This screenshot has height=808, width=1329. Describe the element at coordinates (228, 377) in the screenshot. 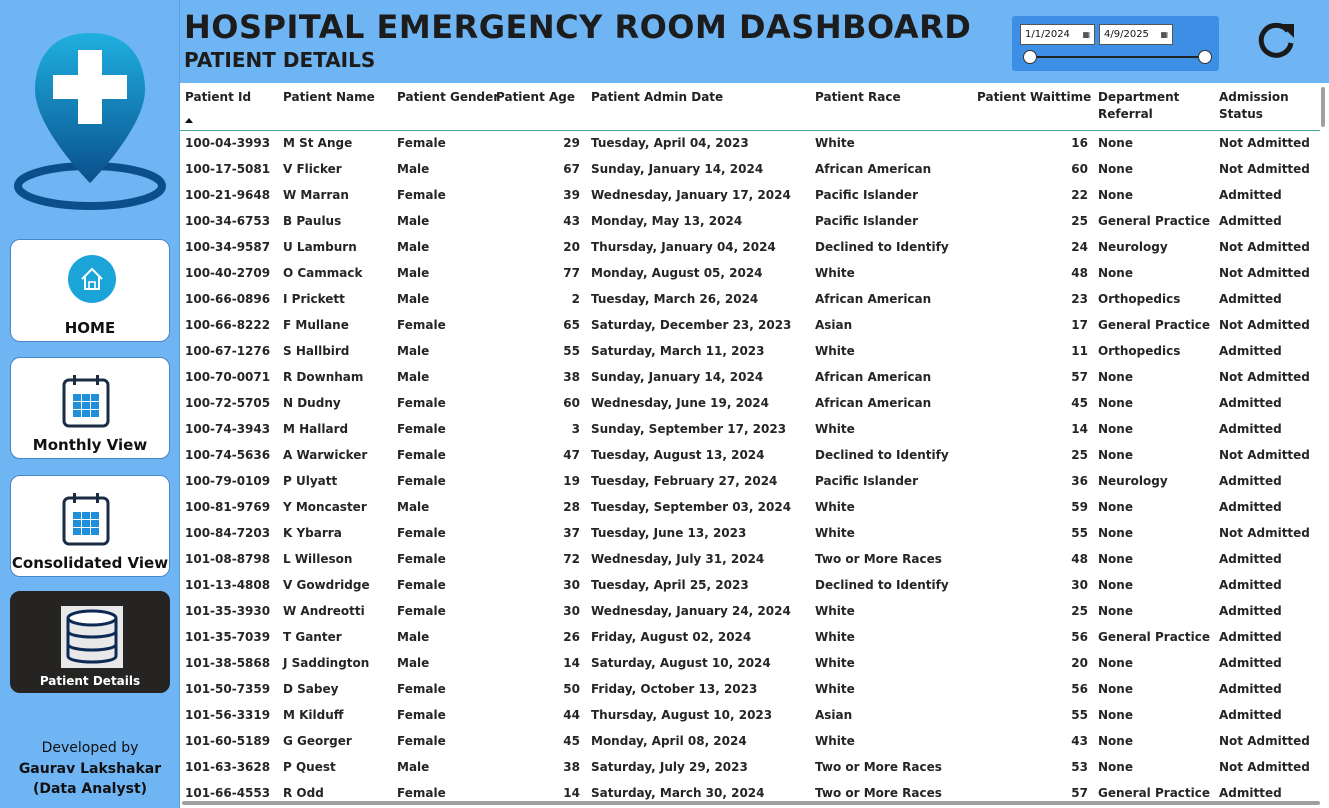

I see `table-cell: 100-70-0071` at that location.